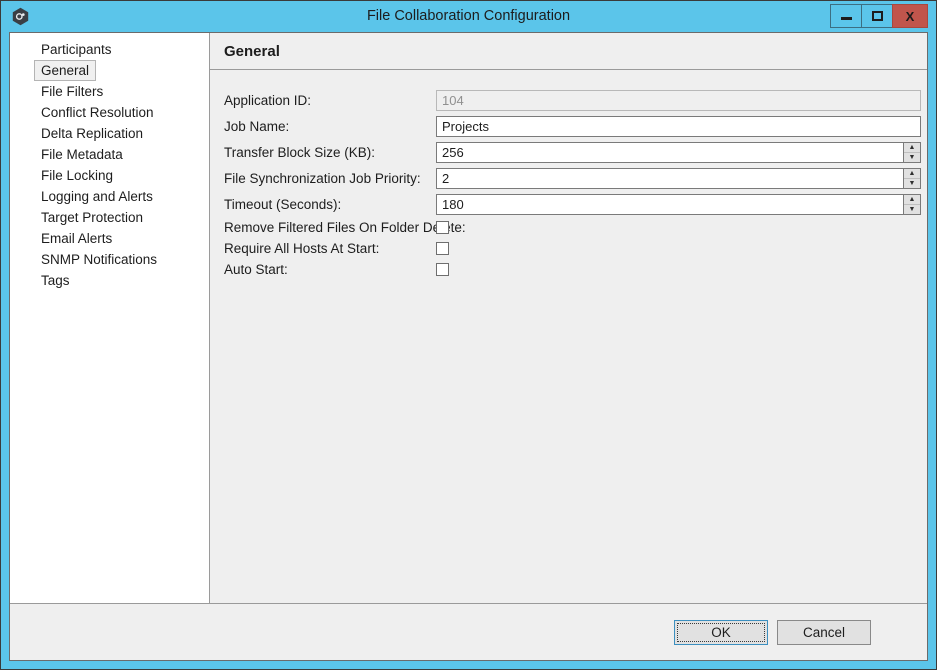 The width and height of the screenshot is (937, 670). I want to click on transfer-block-size-kb-spinner: ▲ ▼, so click(912, 152).